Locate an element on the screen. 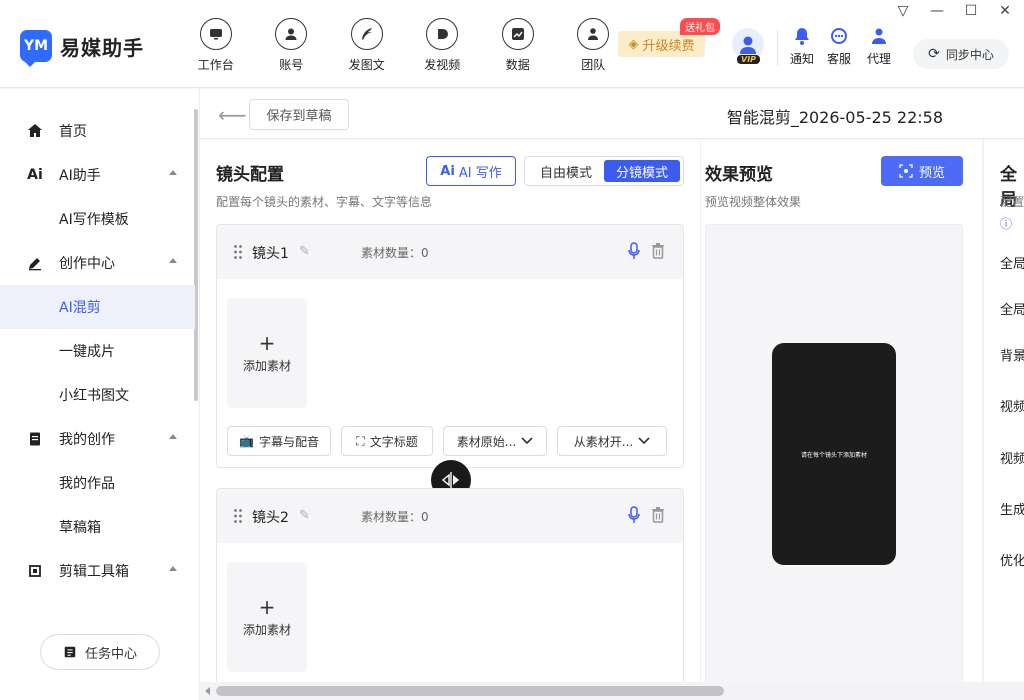 The image size is (1024, 700). sidebar-item-xhs: 小红书图文 is located at coordinates (97, 395).